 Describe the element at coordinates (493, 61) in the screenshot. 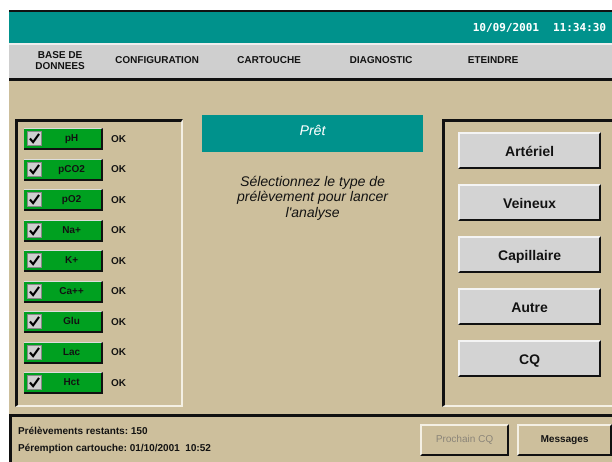

I see `menu-item: ETEINDRE` at that location.